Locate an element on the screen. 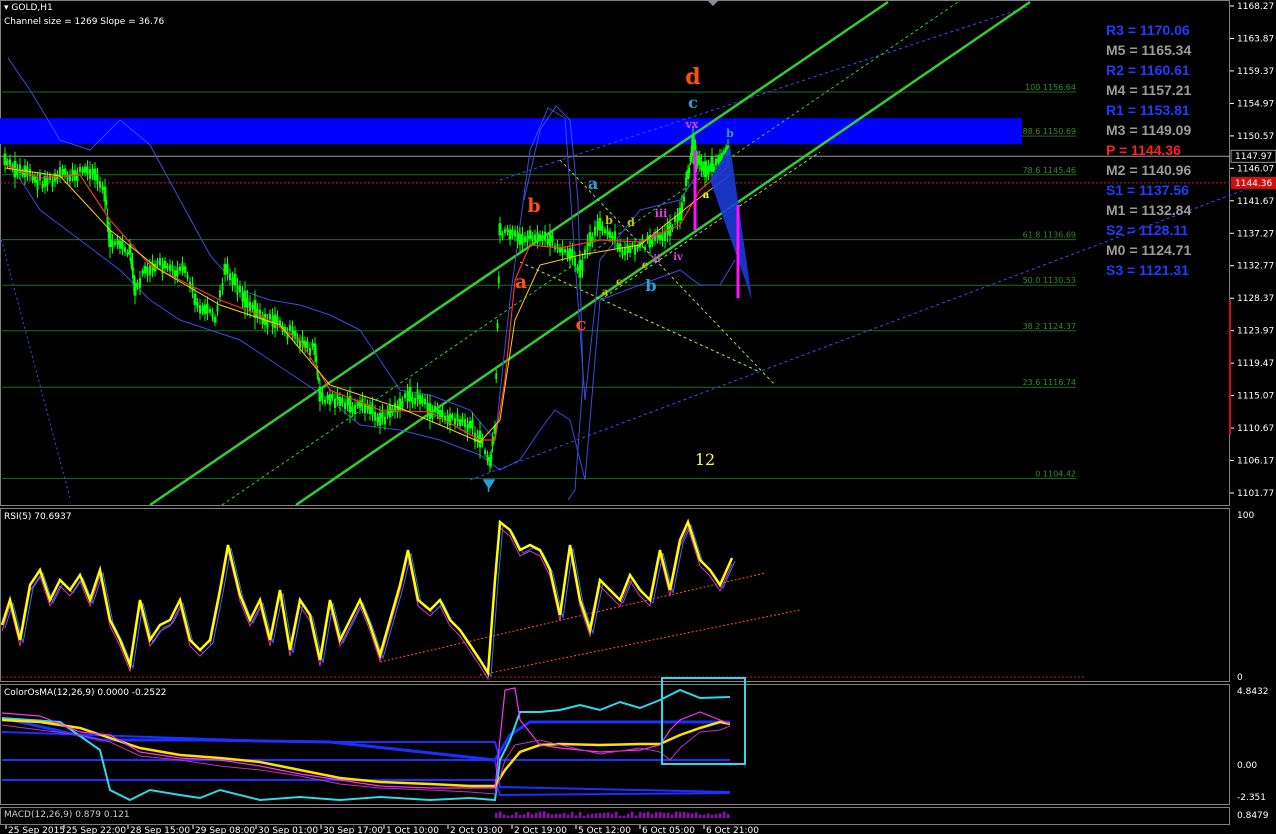 This screenshot has height=834, width=1276. main-pane-header: ▾ GOLD,H1 is located at coordinates (28, 8).